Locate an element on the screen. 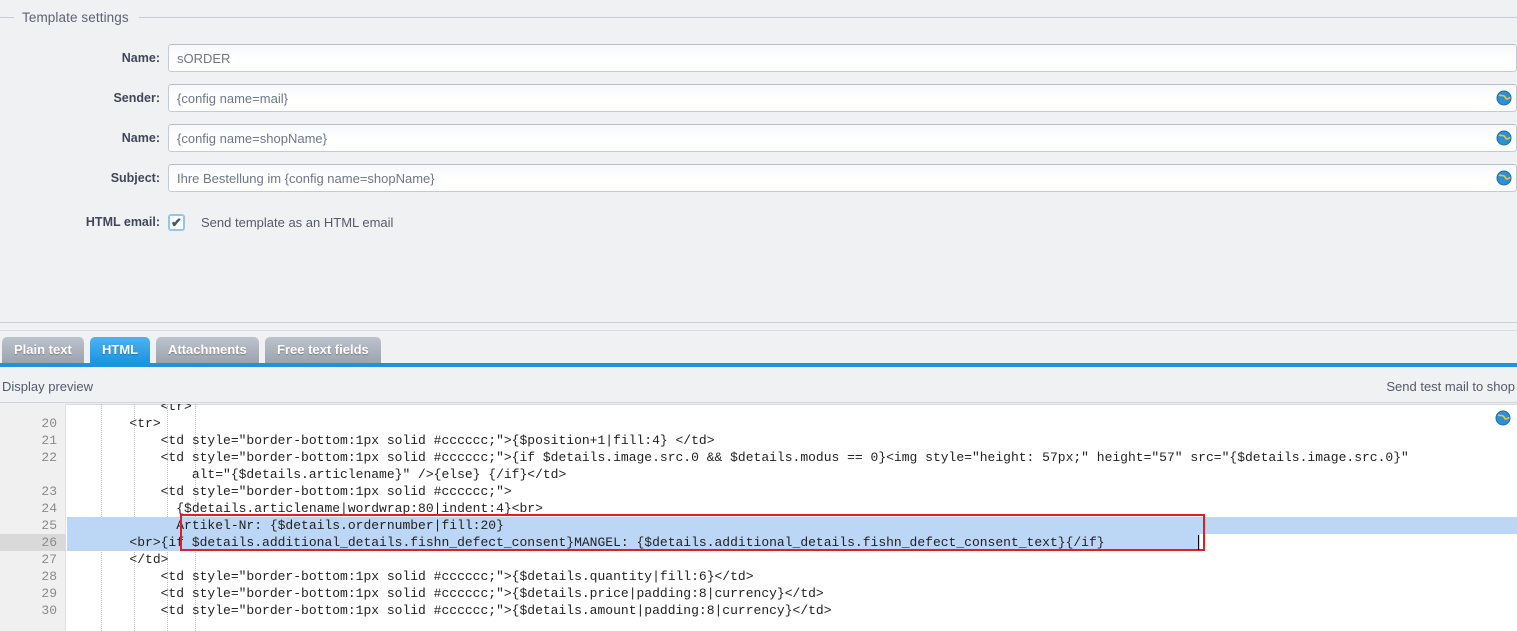 The width and height of the screenshot is (1517, 631). display-preview-label: Display preview is located at coordinates (47, 386).